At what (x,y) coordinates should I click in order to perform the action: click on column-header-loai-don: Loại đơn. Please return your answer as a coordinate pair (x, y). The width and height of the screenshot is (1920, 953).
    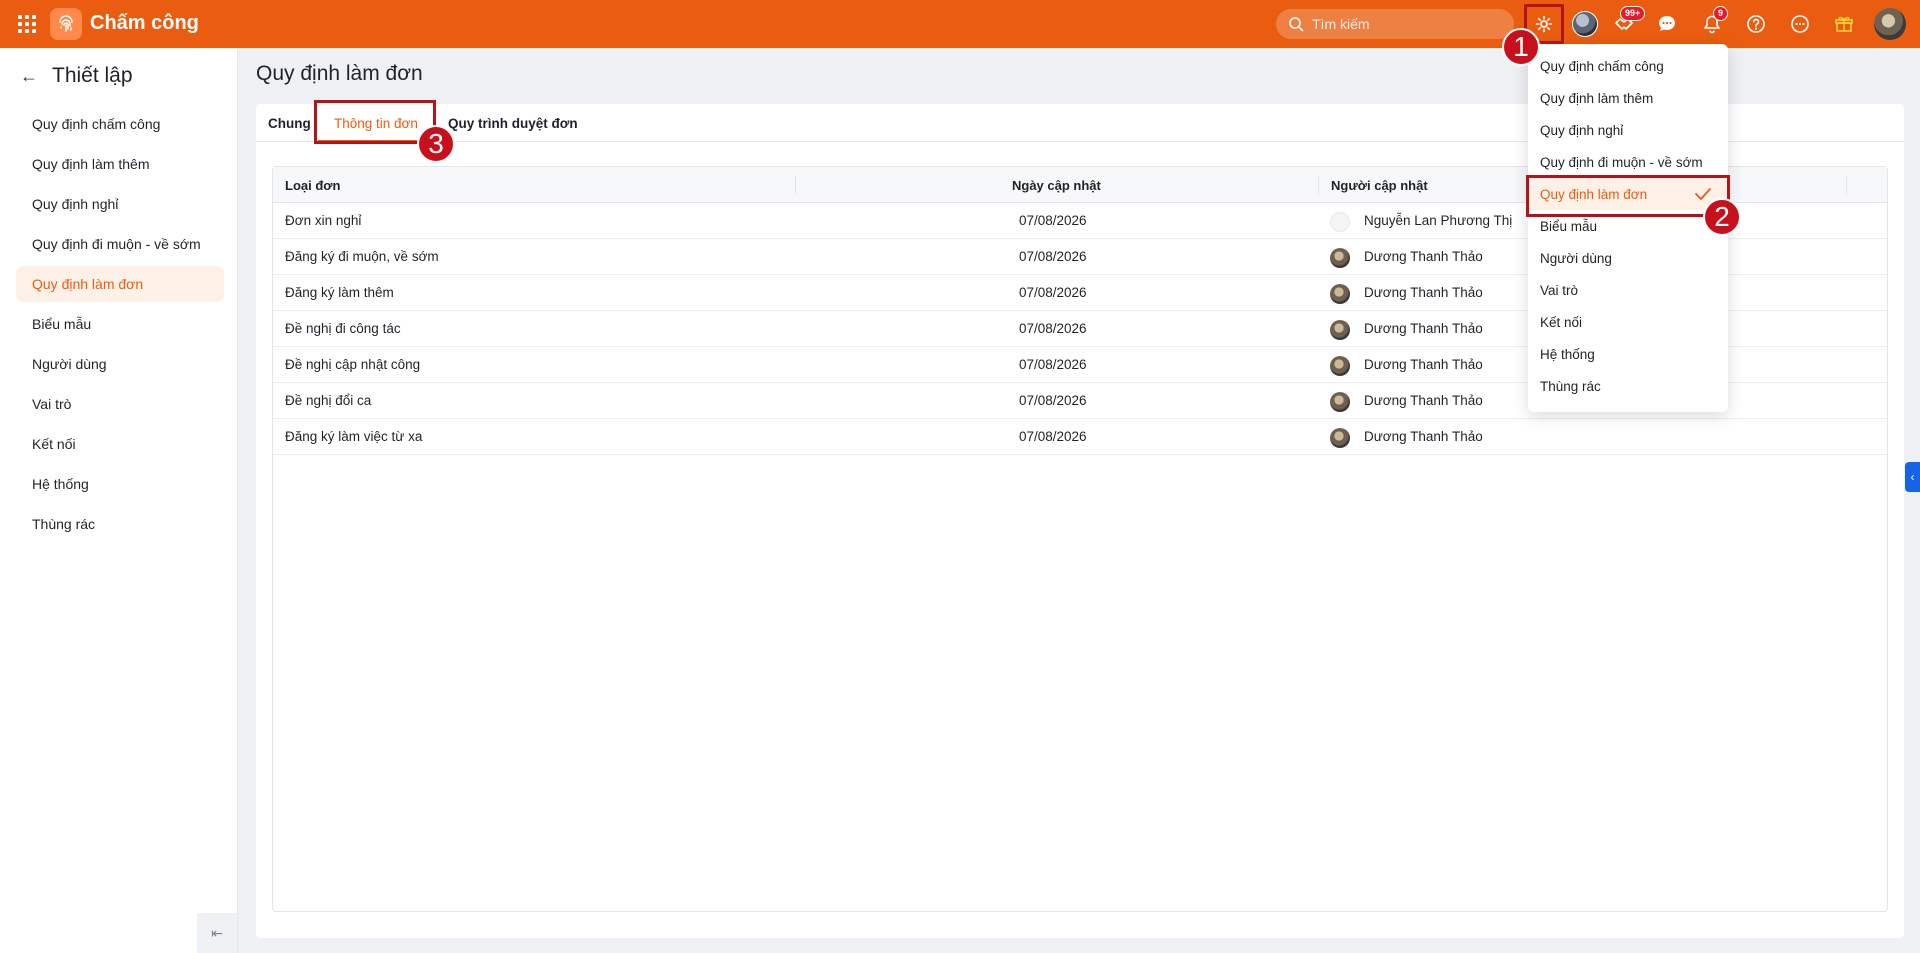
    Looking at the image, I should click on (312, 185).